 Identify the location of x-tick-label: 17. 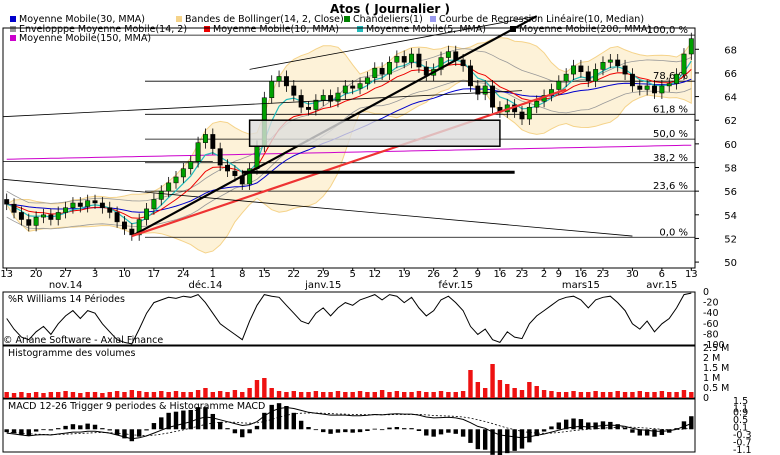
(154, 274).